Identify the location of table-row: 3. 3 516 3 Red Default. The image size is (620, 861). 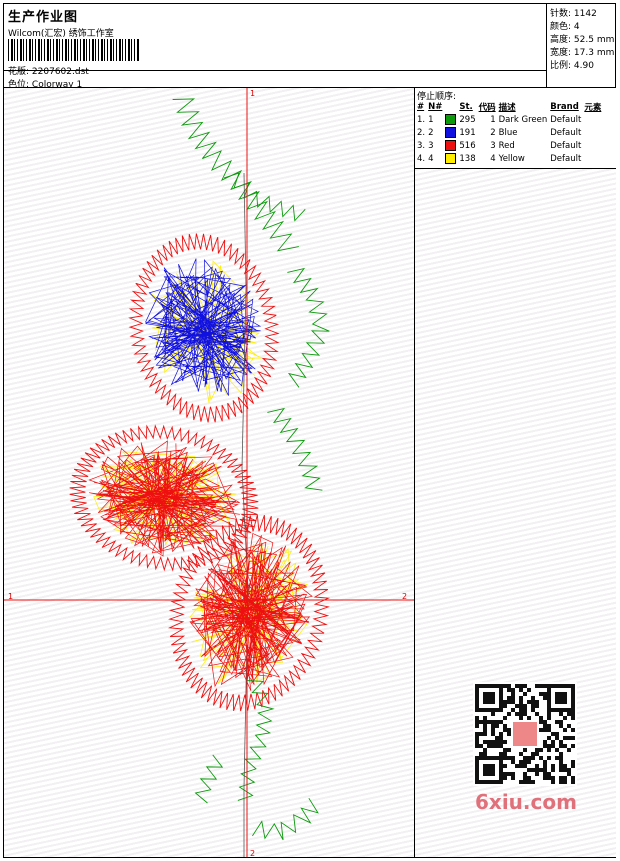
(510, 145).